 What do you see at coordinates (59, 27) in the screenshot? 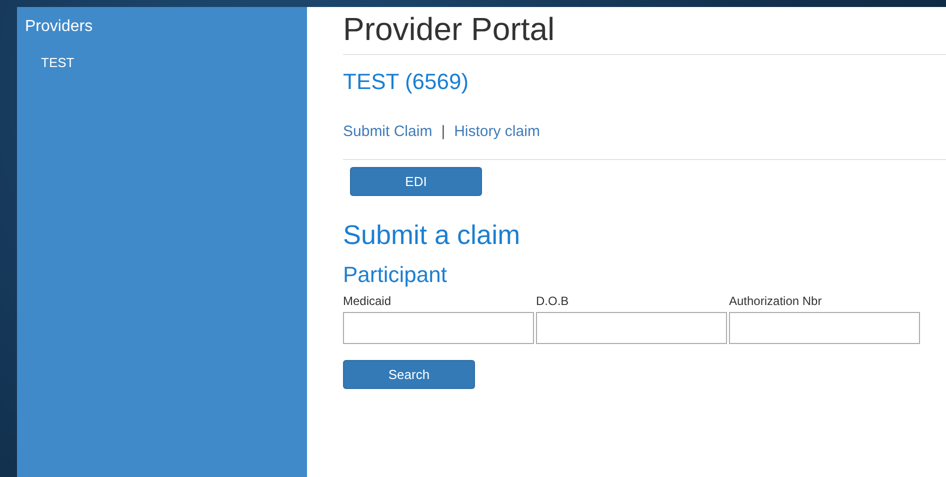
I see `sidebar-title: Providers` at bounding box center [59, 27].